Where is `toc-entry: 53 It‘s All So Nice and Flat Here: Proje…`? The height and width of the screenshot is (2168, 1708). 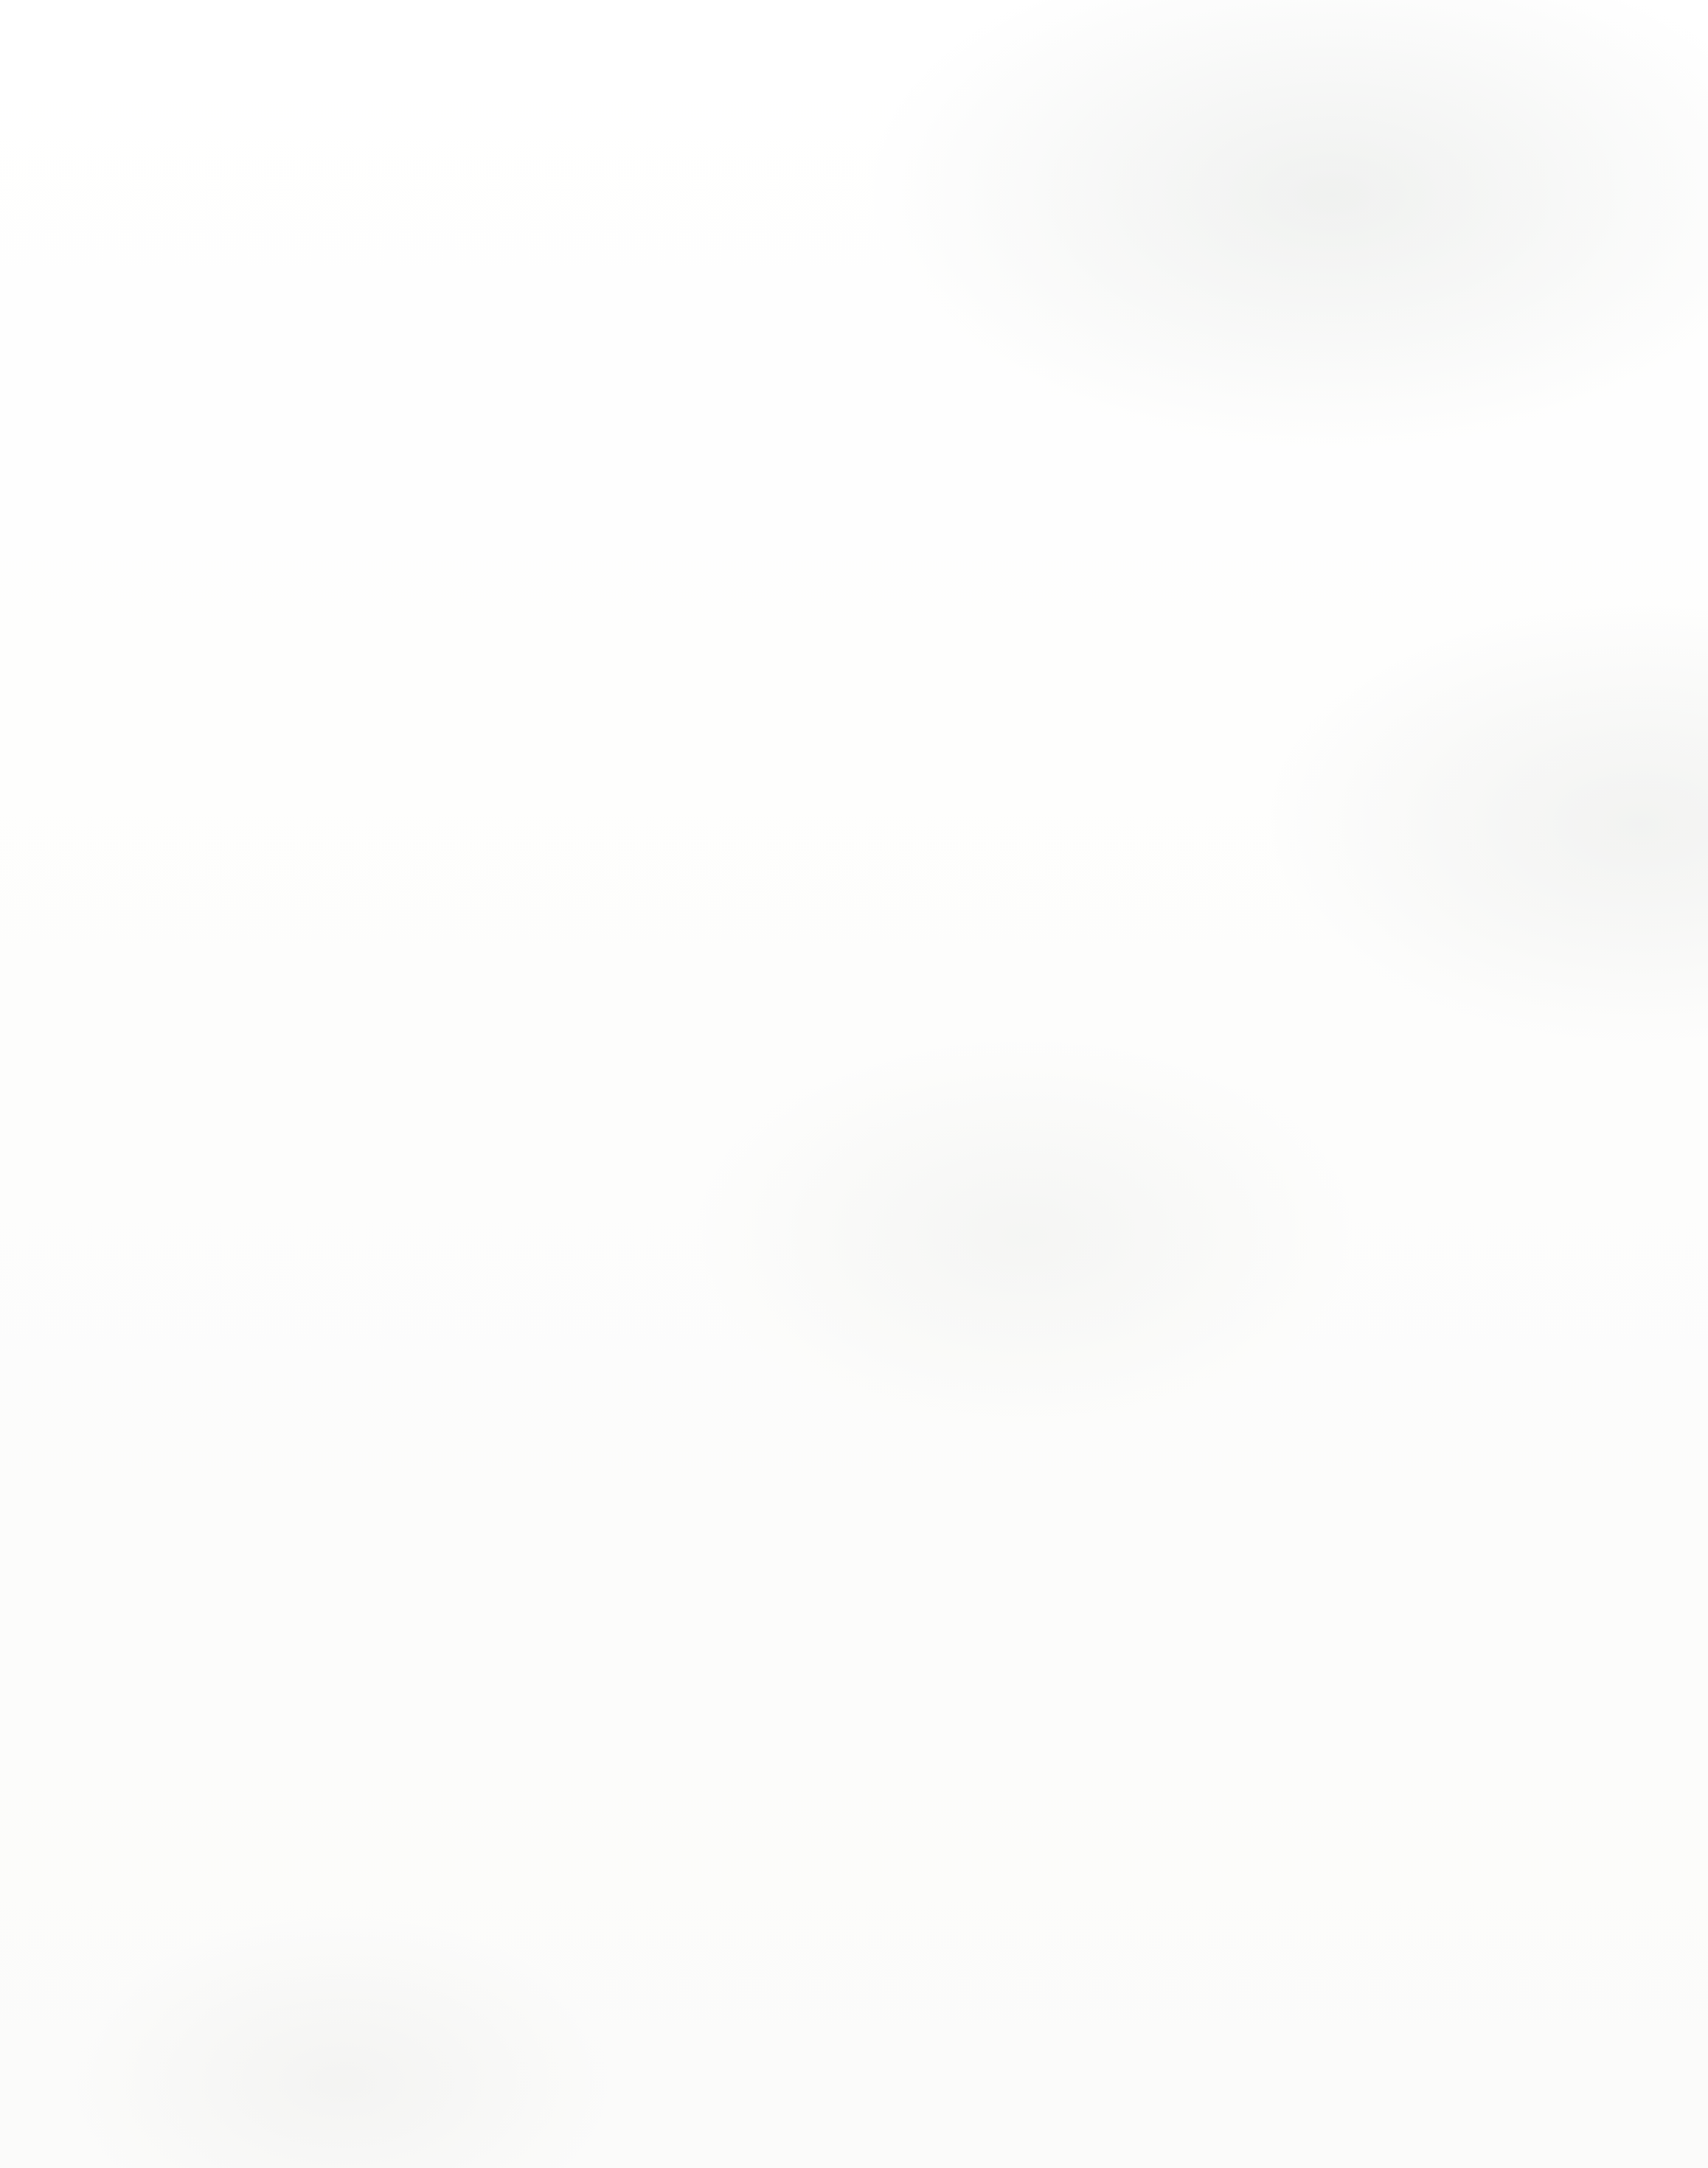
toc-entry: 53 It‘s All So Nice and Flat Here: Proje… is located at coordinates (1058, 1886).